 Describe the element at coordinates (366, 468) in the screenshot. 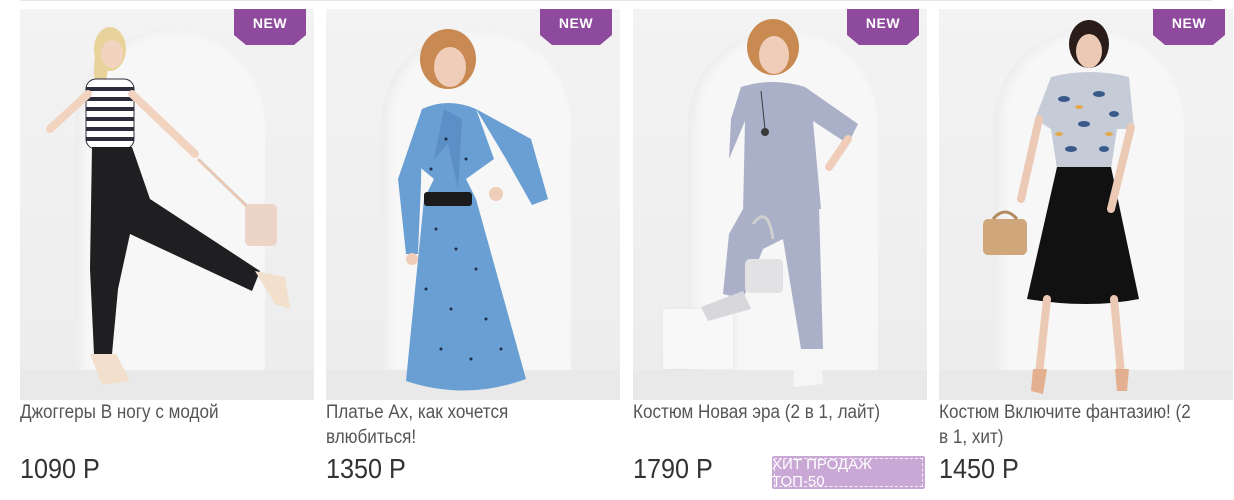

I see `product-price: 1350 Р` at that location.